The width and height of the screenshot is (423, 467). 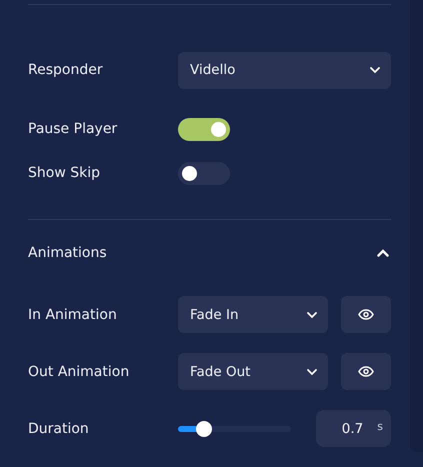 What do you see at coordinates (284, 70) in the screenshot?
I see `dropdown: Vidello` at bounding box center [284, 70].